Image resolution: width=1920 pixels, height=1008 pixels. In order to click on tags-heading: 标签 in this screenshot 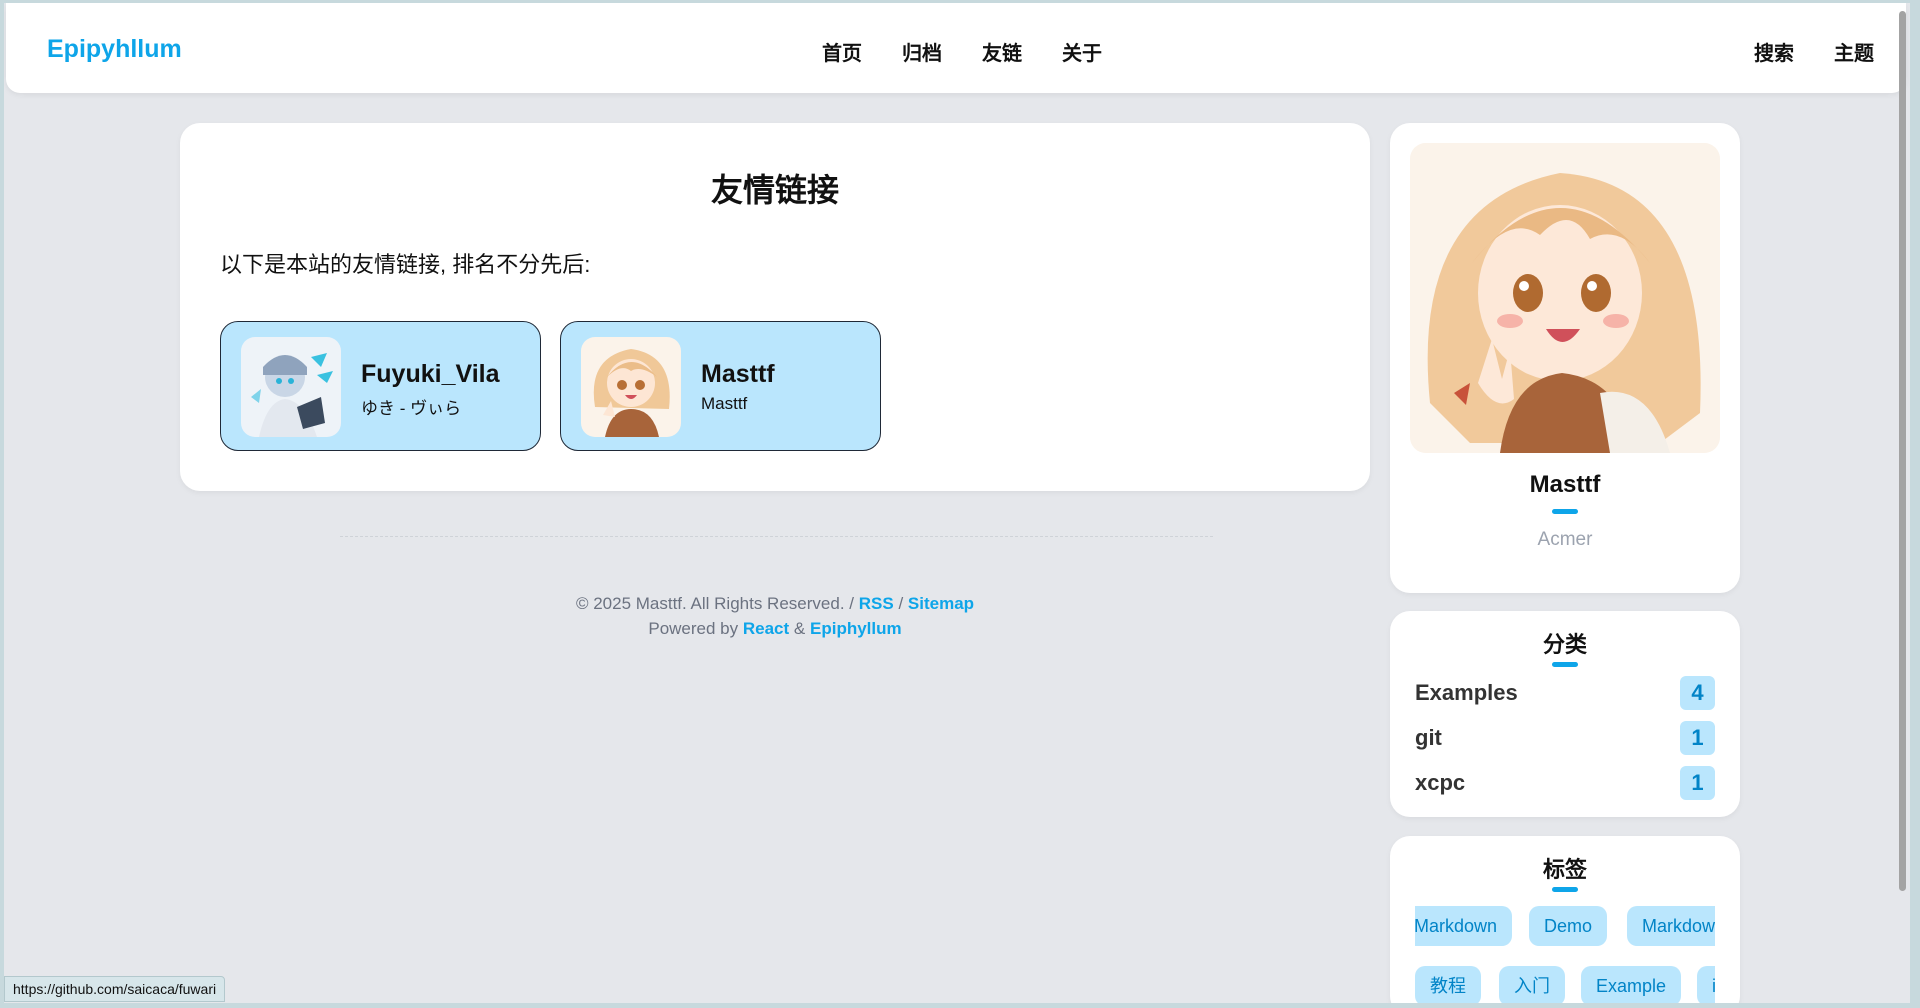, I will do `click(1564, 869)`.